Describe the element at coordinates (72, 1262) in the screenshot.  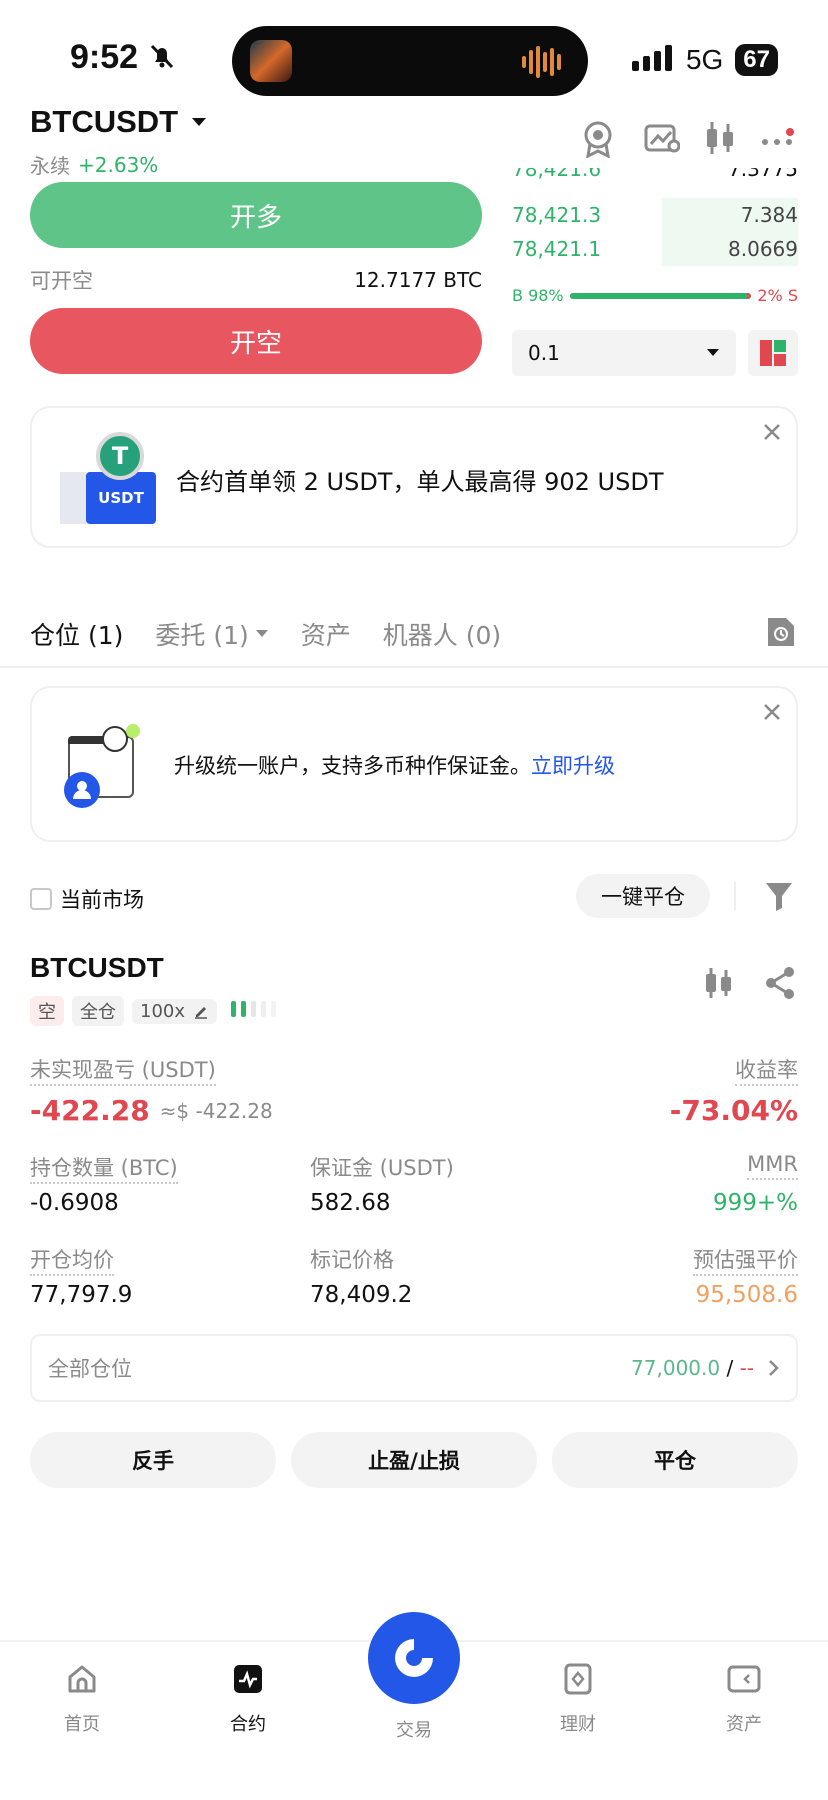
I see `entry-price-label: 开仓均价` at that location.